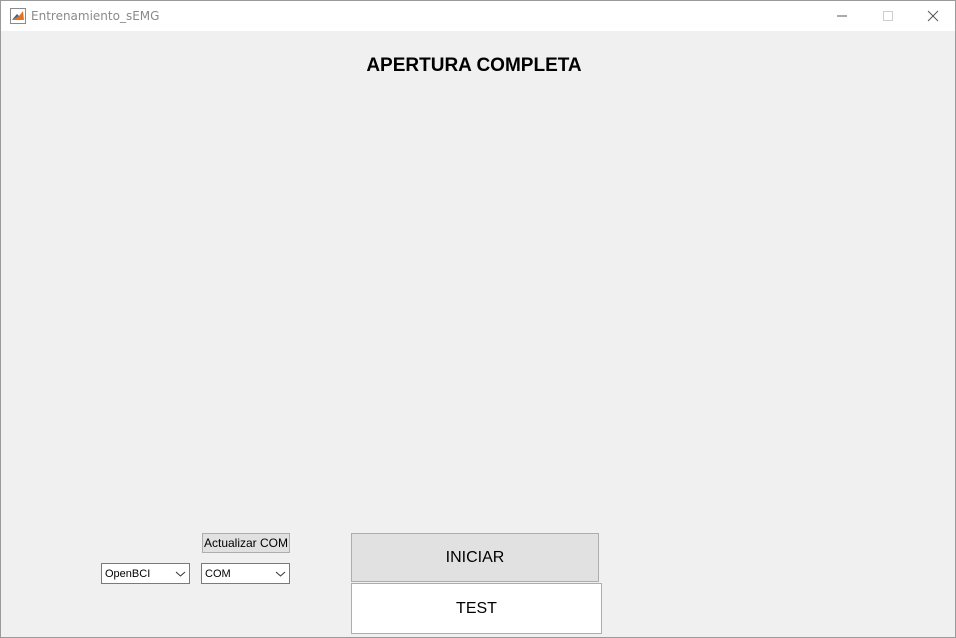  Describe the element at coordinates (128, 574) in the screenshot. I see `board-select-value: OpenBCI` at that location.